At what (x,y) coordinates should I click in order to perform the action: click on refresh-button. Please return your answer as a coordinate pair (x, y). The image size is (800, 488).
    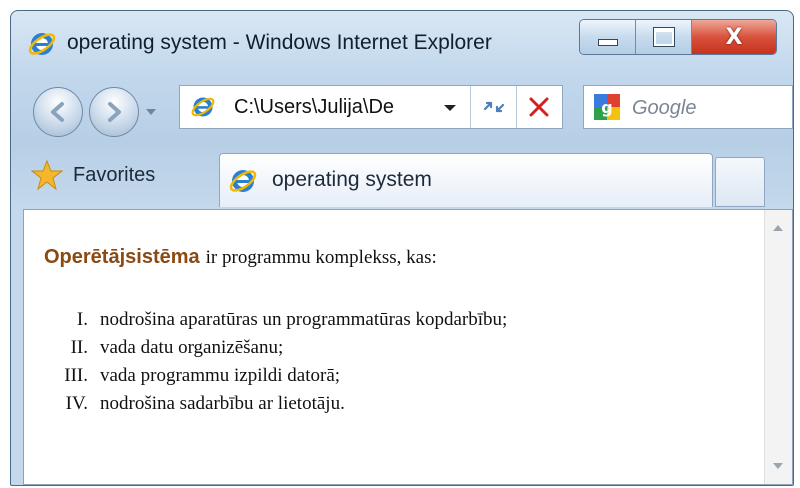
    Looking at the image, I should click on (494, 107).